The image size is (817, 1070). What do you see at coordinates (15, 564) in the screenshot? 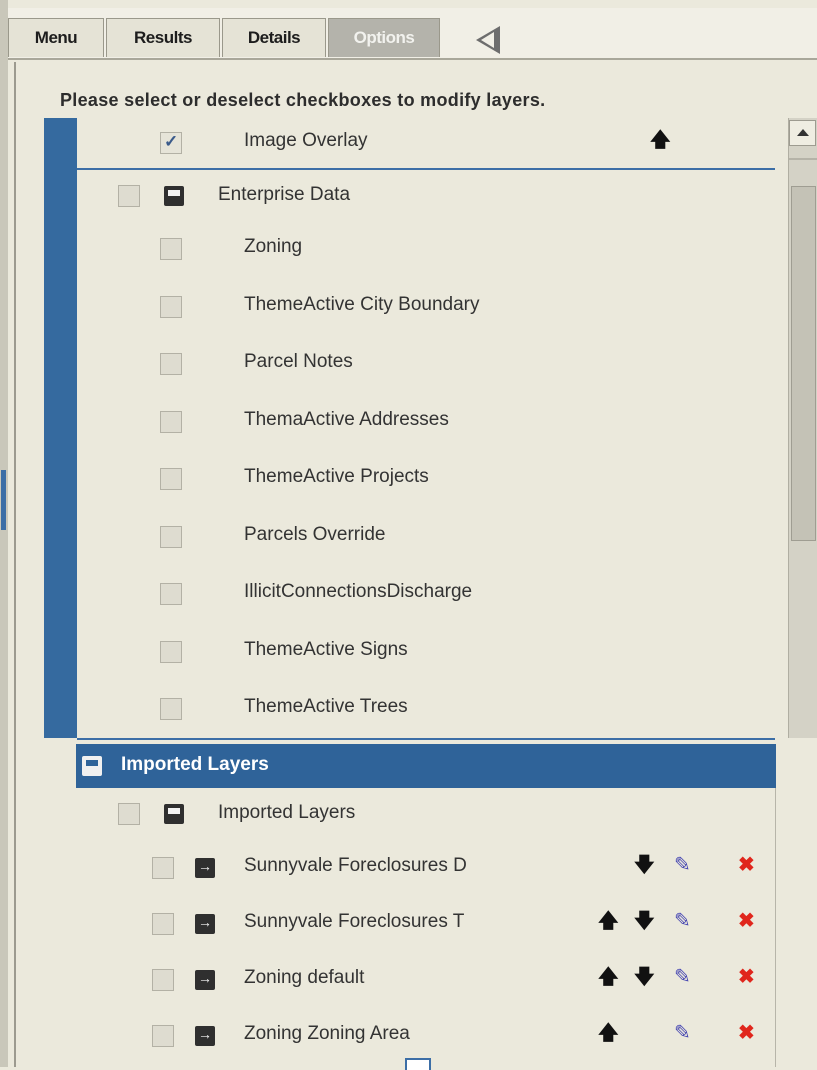
I see `panel-border` at bounding box center [15, 564].